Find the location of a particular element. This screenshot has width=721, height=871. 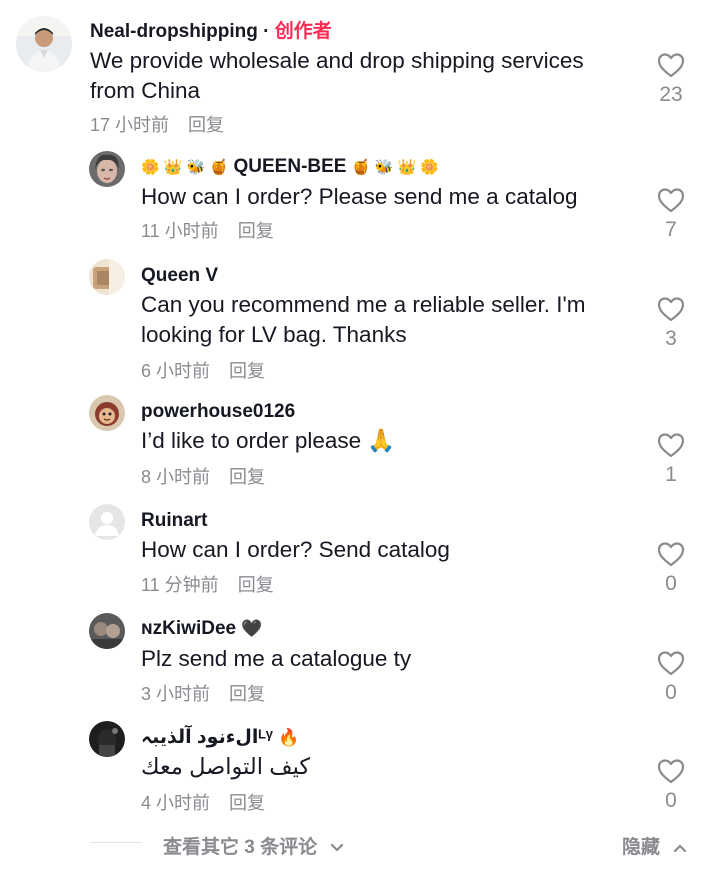

view-more-replies-button: 查看其它 3 条评论 is located at coordinates (253, 845).